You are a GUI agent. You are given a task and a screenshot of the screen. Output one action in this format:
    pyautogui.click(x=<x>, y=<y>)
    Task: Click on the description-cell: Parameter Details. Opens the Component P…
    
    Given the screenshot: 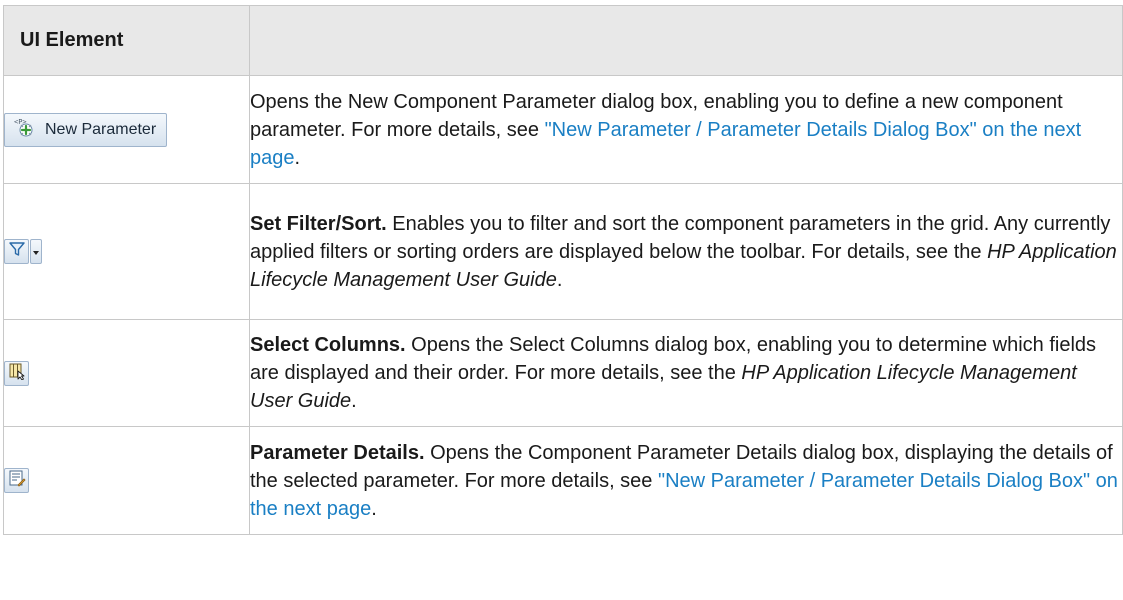 What is the action you would take?
    pyautogui.click(x=686, y=480)
    